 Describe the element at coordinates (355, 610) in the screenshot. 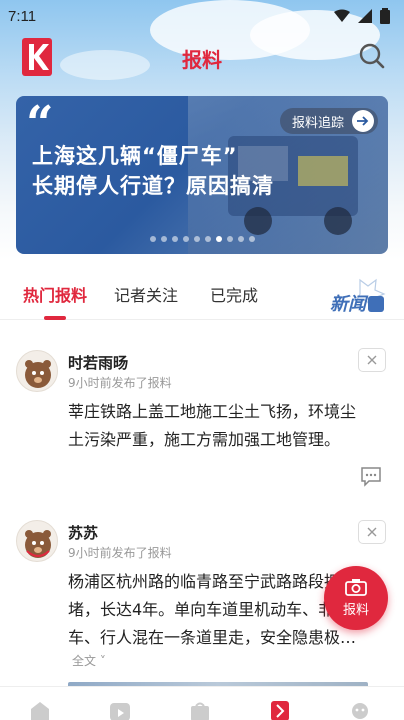

I see `report-fab-label: 报料` at that location.